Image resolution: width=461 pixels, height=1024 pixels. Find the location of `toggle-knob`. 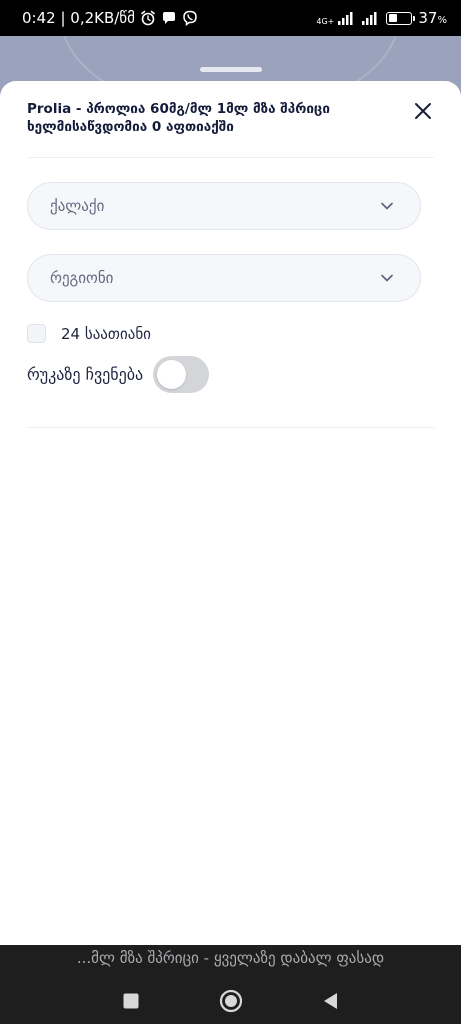

toggle-knob is located at coordinates (172, 374).